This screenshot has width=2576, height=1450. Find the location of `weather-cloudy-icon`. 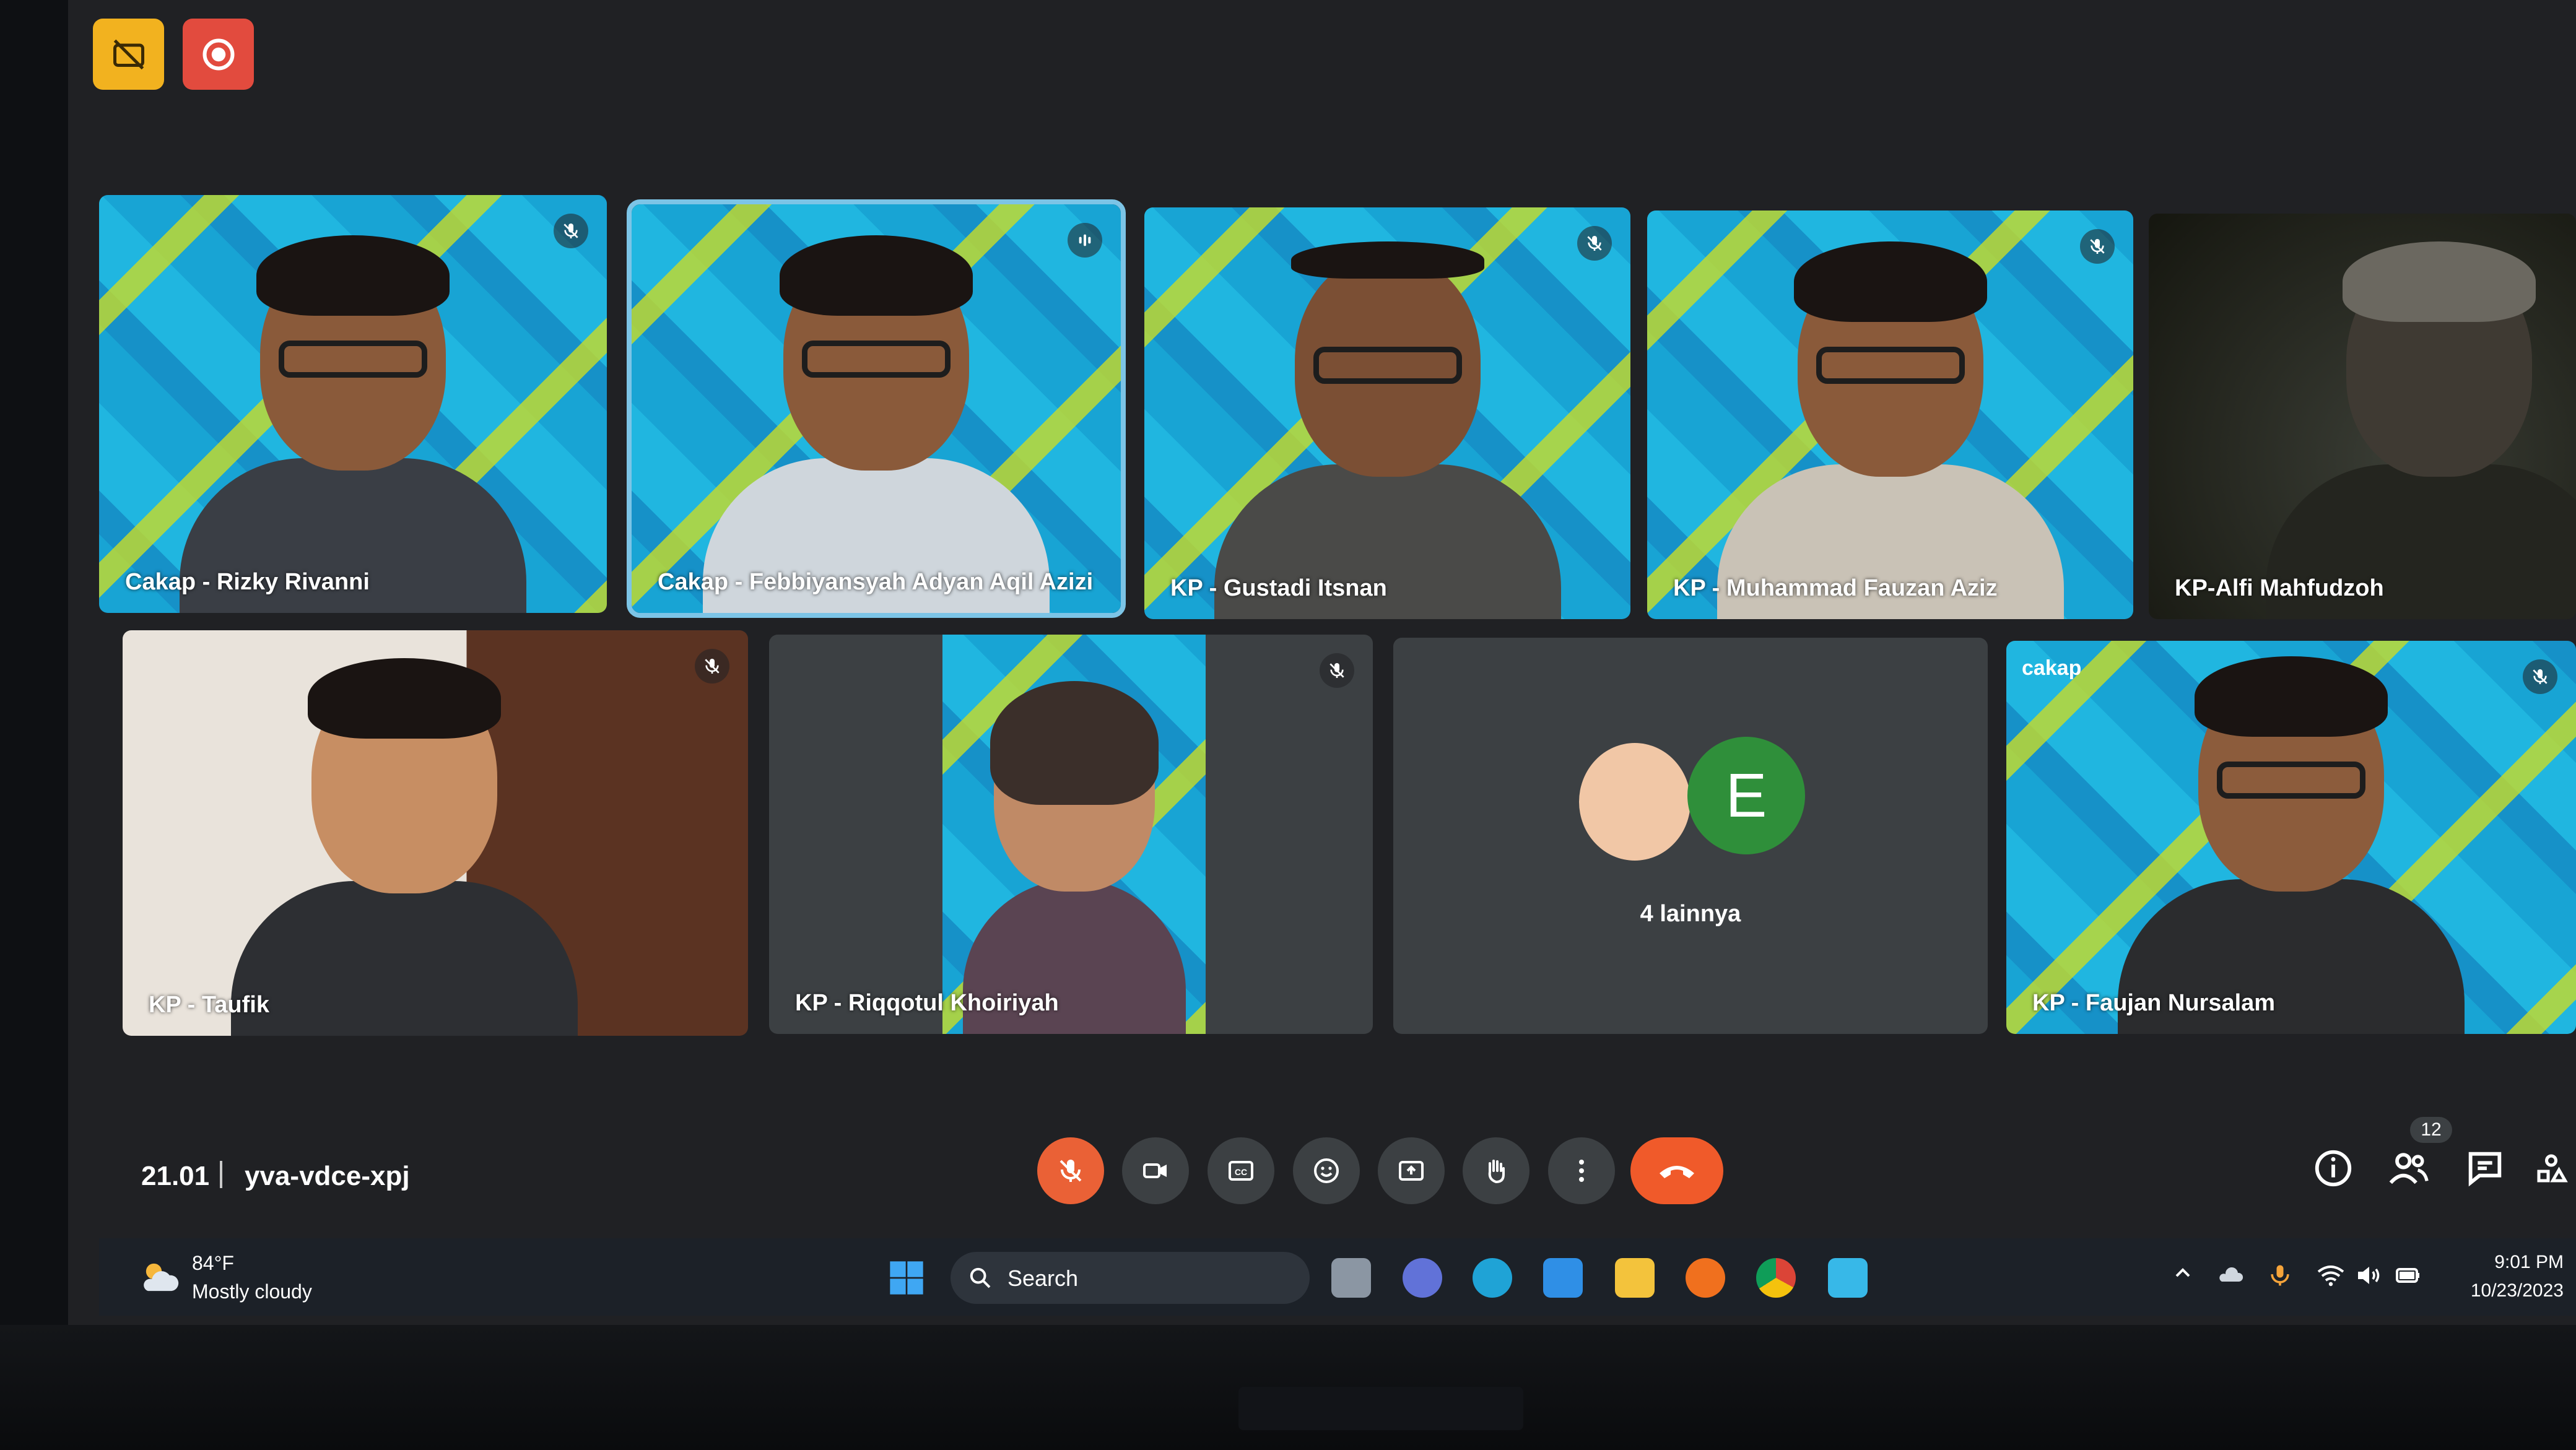

weather-cloudy-icon is located at coordinates (159, 1277).